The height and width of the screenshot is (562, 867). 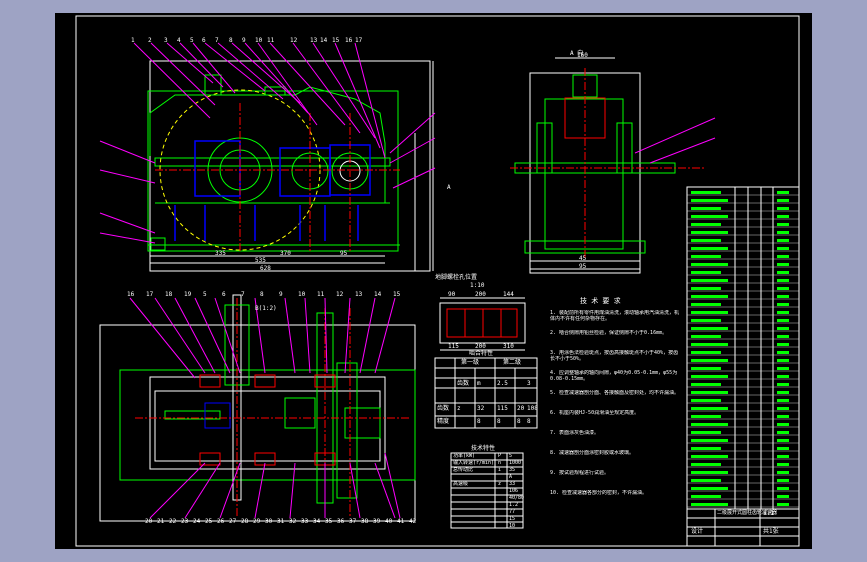 What do you see at coordinates (453, 346) in the screenshot?
I see `detail-bottom-dim-1: 115` at bounding box center [453, 346].